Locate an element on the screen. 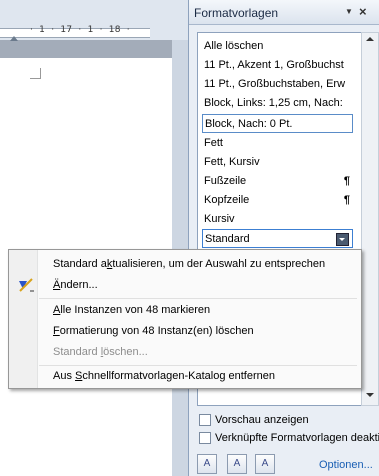 The width and height of the screenshot is (379, 476). pane-options-dropdown-icon: ▼ is located at coordinates (349, 11).